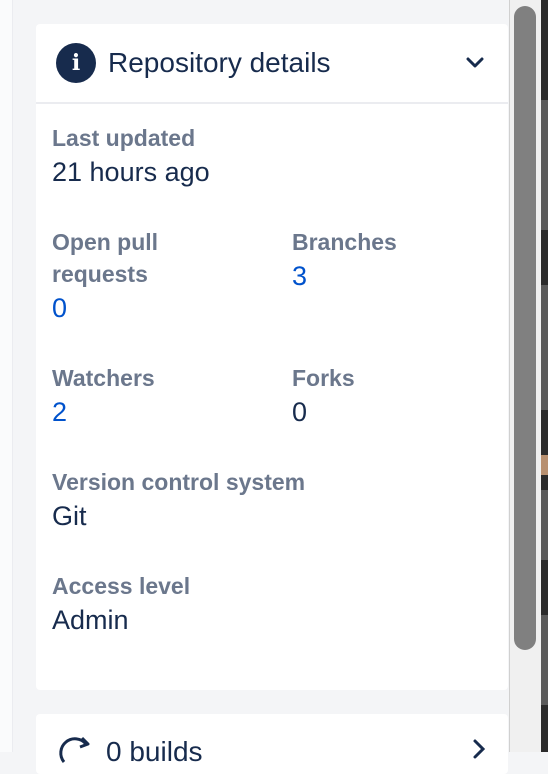 The image size is (548, 774). I want to click on forks-section: Forks 0, so click(323, 396).